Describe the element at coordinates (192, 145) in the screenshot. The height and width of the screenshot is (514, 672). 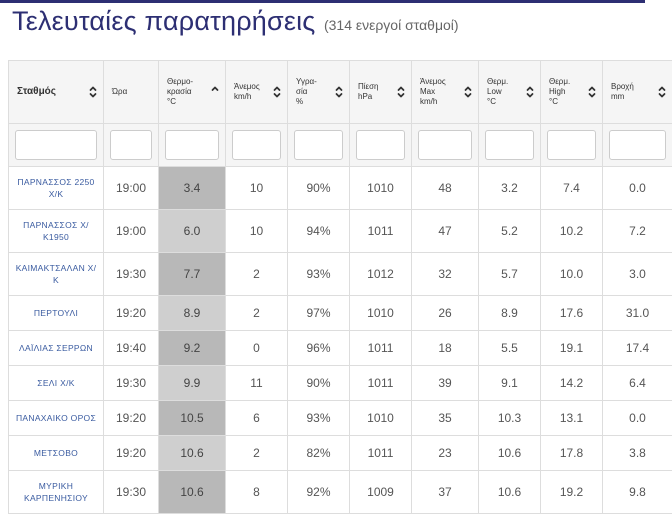
I see `filter-input-temperature` at that location.